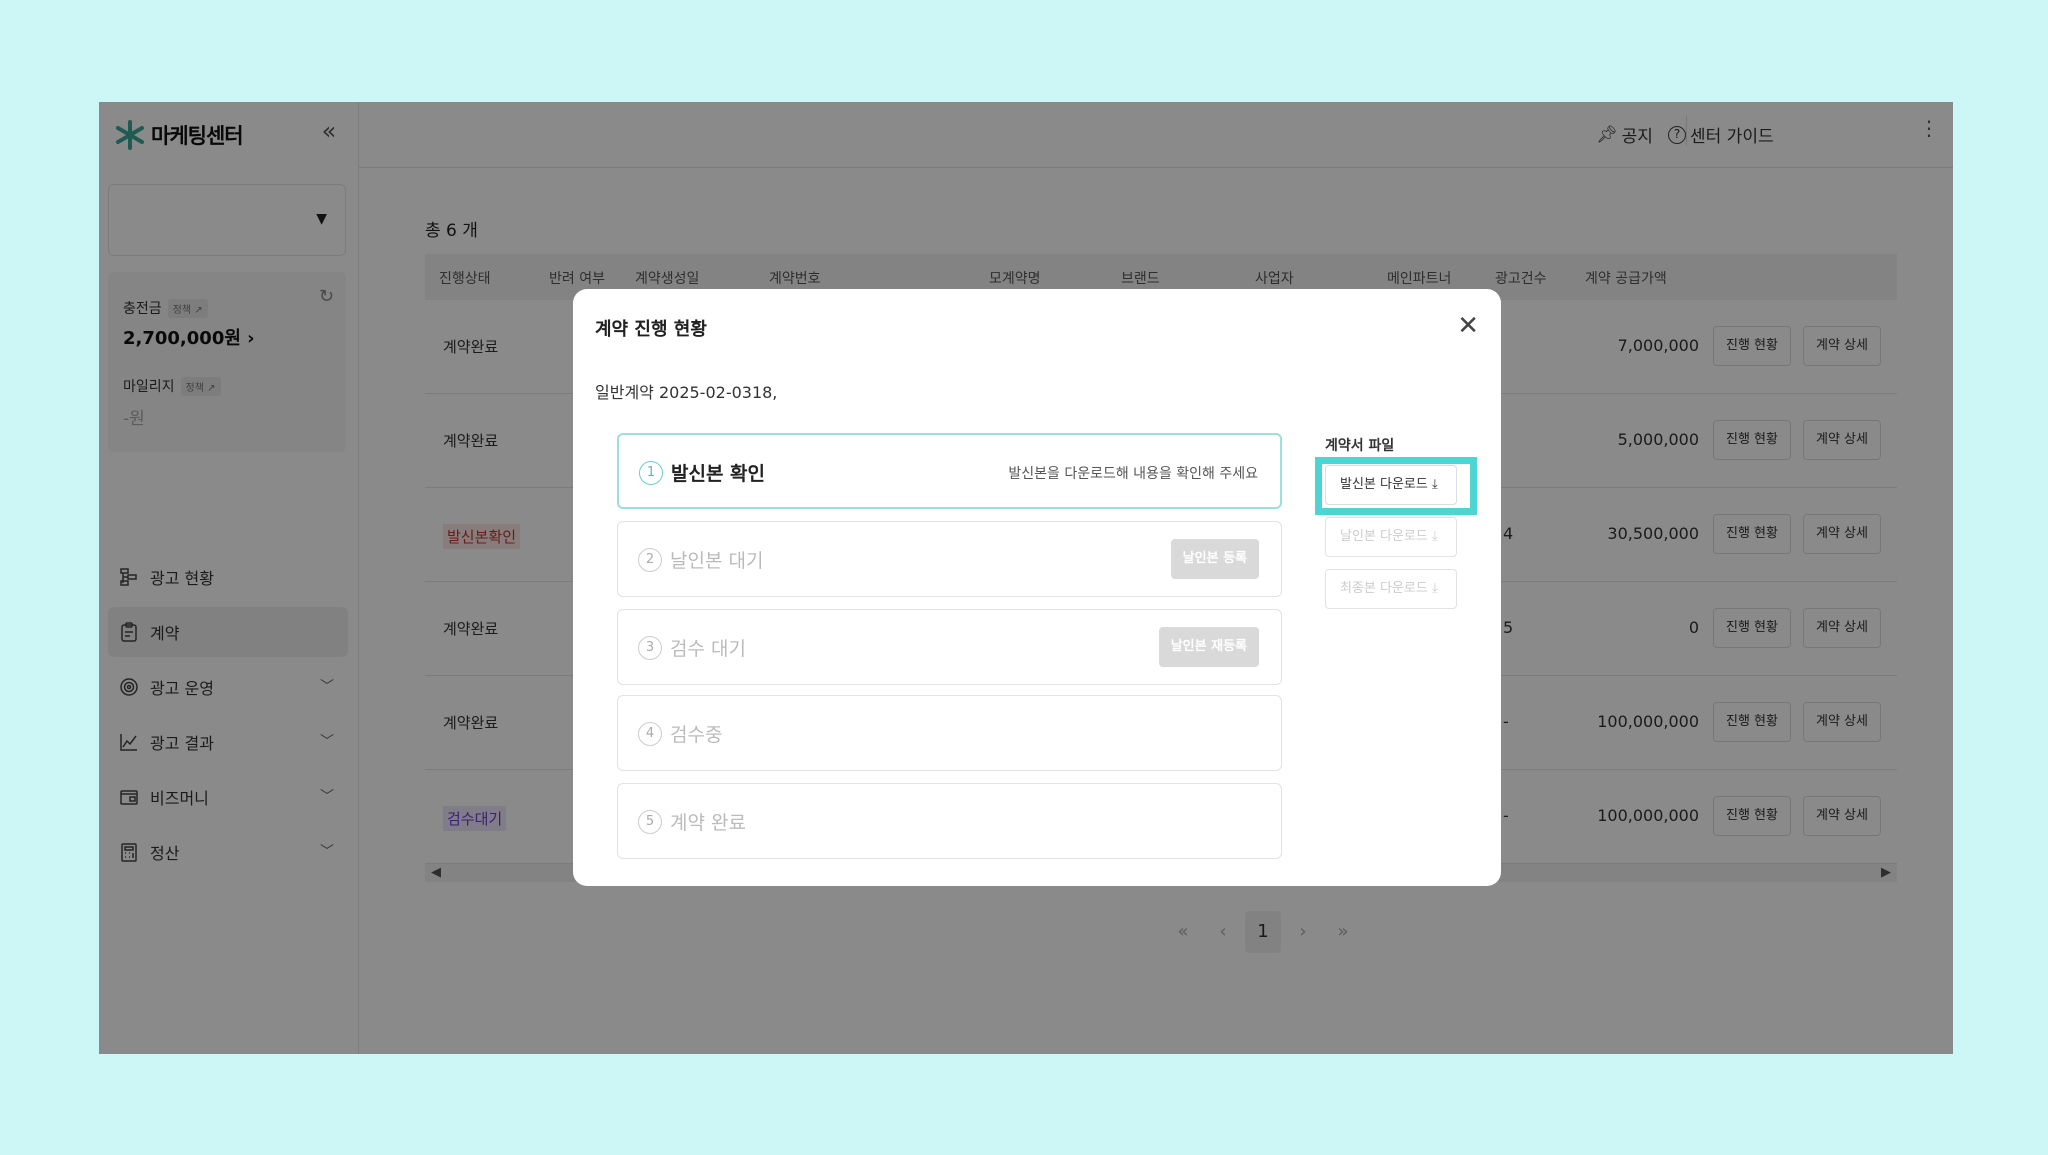  I want to click on modal-title: 계약 진행 현황, so click(651, 329).